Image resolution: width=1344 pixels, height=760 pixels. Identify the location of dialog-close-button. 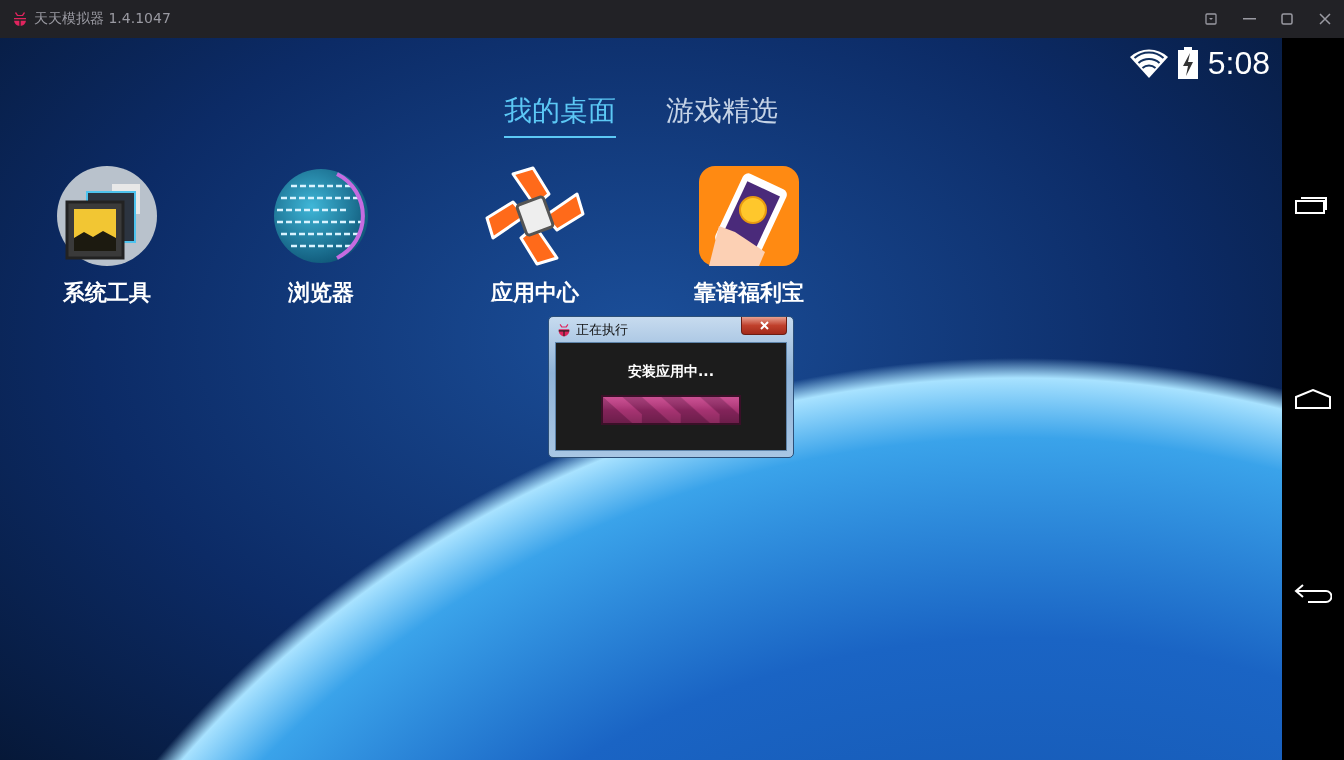
(764, 326).